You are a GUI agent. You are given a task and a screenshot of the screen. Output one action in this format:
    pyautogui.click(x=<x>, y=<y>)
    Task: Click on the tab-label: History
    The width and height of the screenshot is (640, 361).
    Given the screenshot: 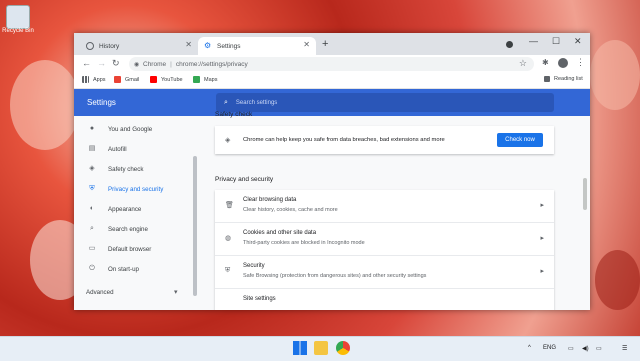 What is the action you would take?
    pyautogui.click(x=109, y=46)
    